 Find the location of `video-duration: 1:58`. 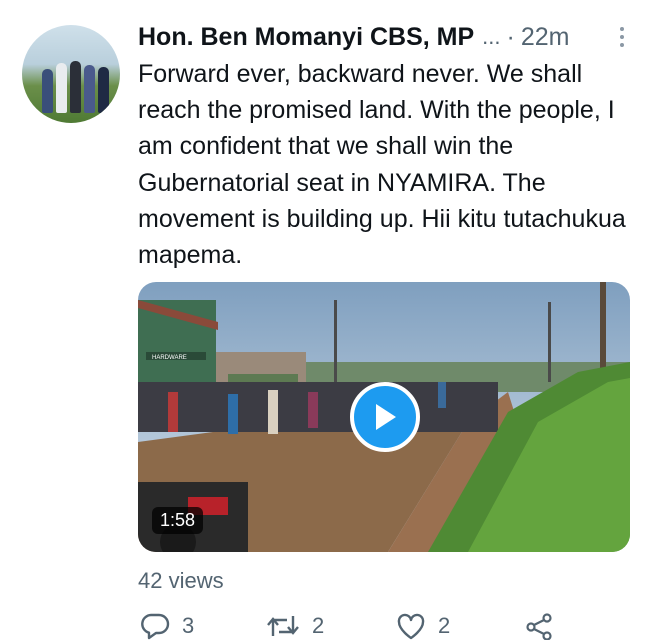

video-duration: 1:58 is located at coordinates (178, 520).